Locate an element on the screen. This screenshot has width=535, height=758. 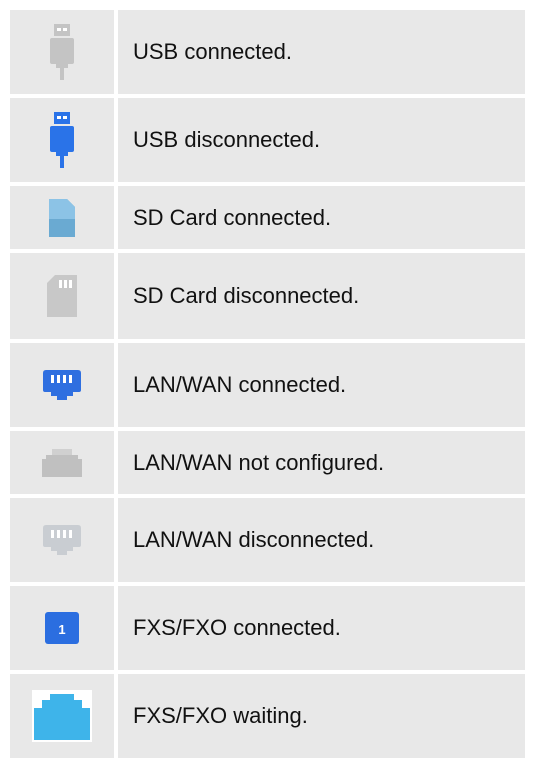
icon-cell-fxs-fxo-connected: 1 is located at coordinates (62, 628).